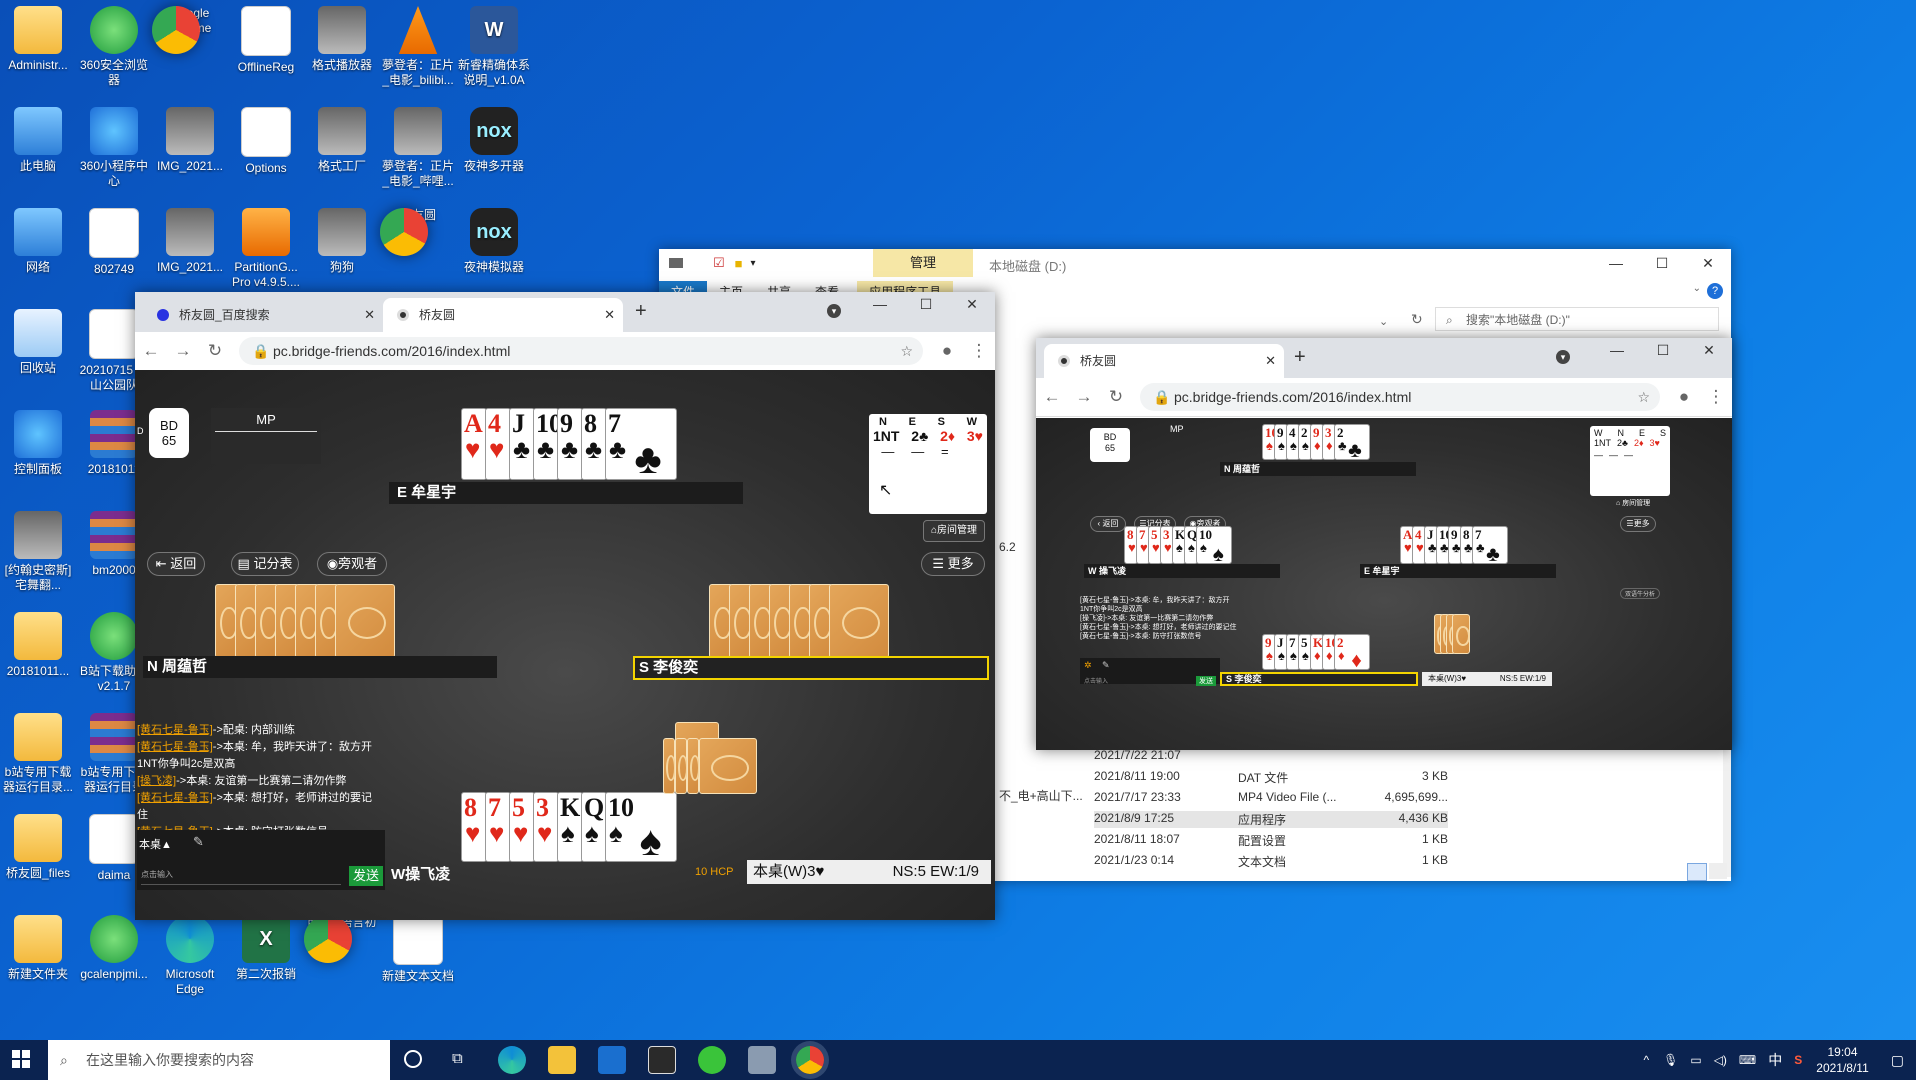  What do you see at coordinates (546, 827) in the screenshot?
I see `playing-card: 3 ♥` at bounding box center [546, 827].